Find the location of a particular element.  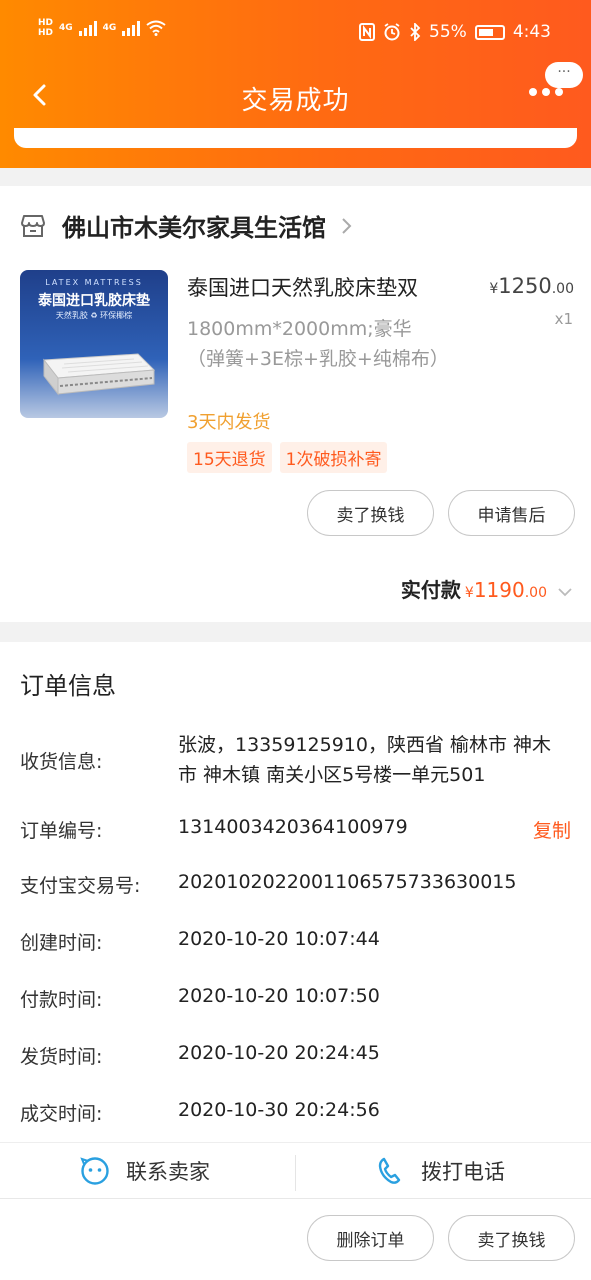

call-phone-button: 拨打电话 is located at coordinates (440, 1171).